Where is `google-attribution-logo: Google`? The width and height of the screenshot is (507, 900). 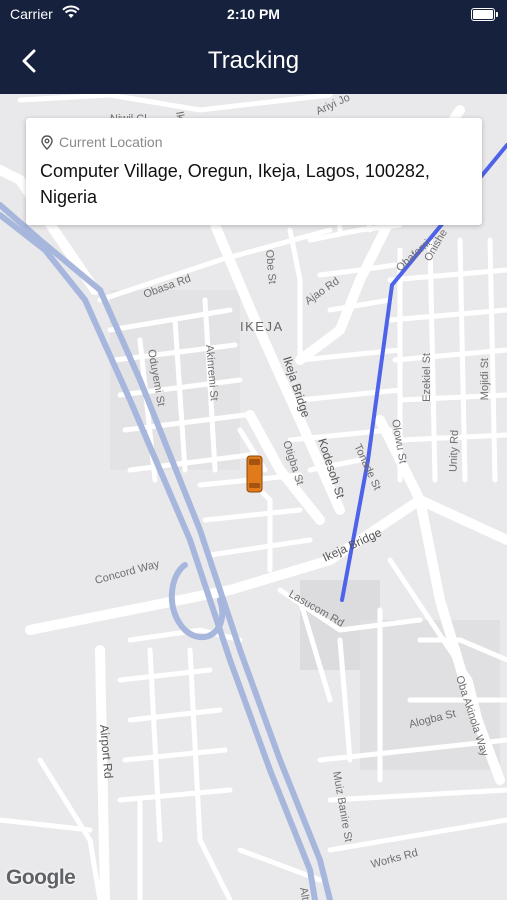 google-attribution-logo: Google is located at coordinates (41, 877).